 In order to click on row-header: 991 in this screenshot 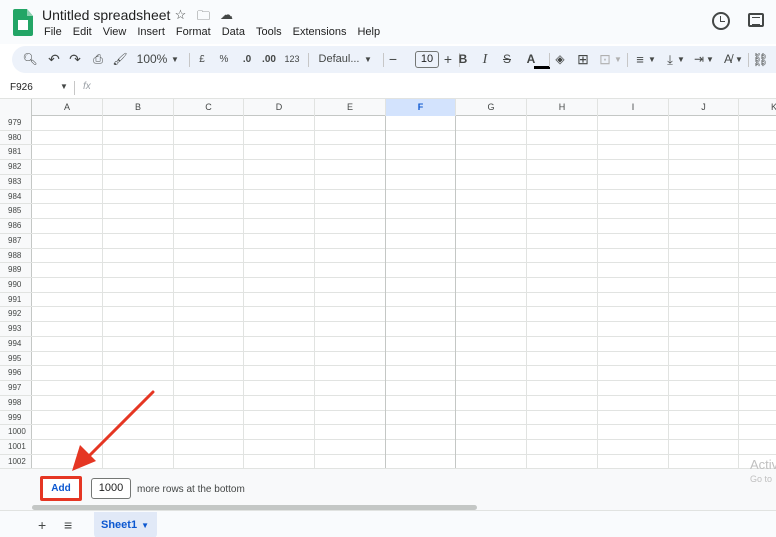, I will do `click(16, 299)`.